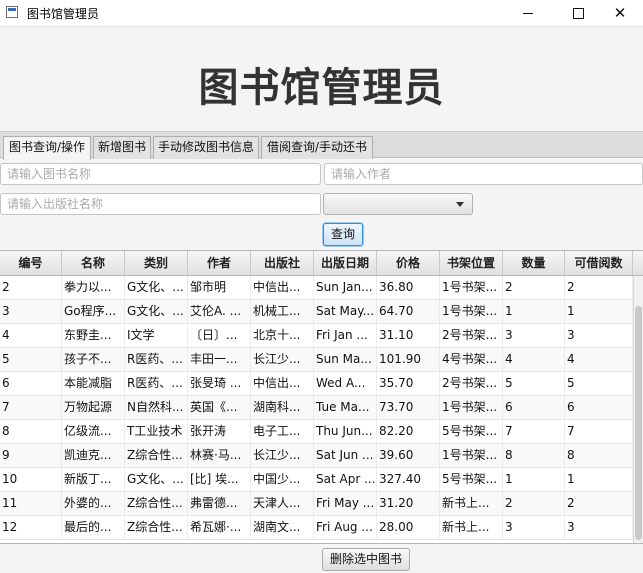  What do you see at coordinates (93, 263) in the screenshot?
I see `column-header-name: 名称` at bounding box center [93, 263].